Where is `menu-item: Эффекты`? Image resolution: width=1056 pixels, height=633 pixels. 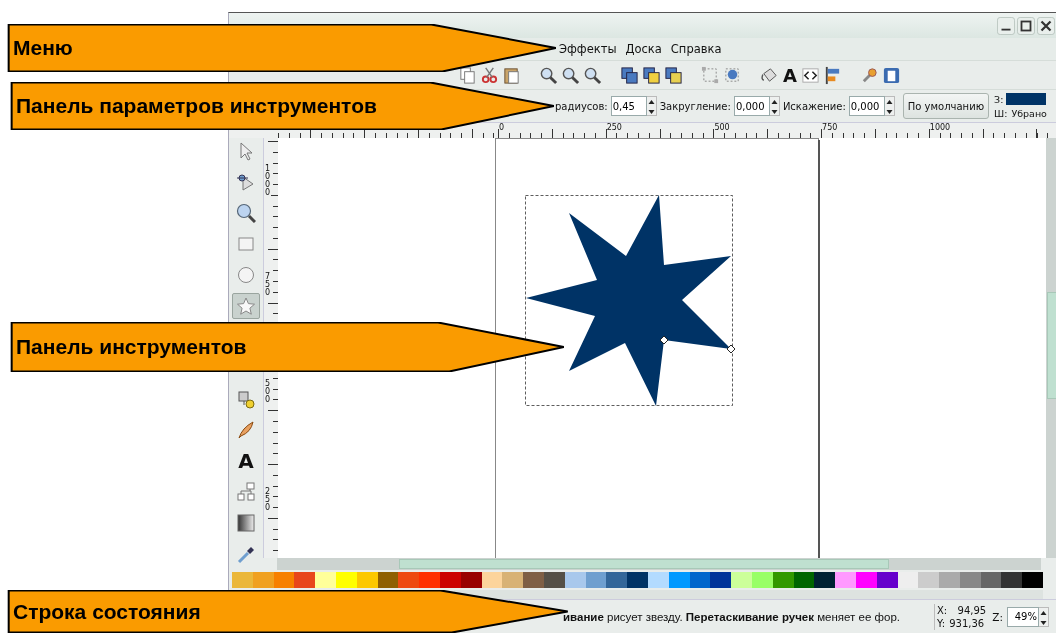 menu-item: Эффекты is located at coordinates (588, 49).